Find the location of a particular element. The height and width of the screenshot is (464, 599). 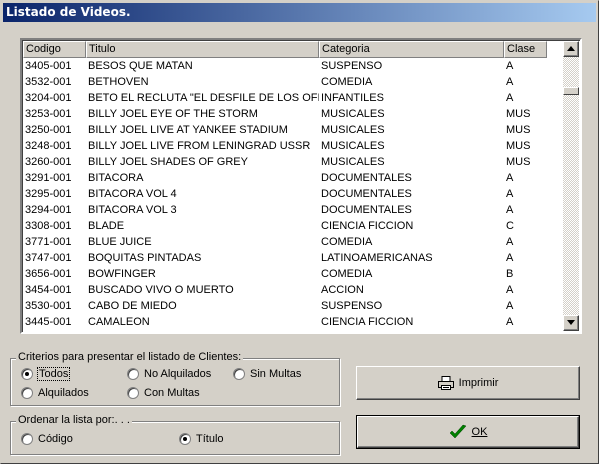

cell-codigo: 3204-001 is located at coordinates (48, 98).